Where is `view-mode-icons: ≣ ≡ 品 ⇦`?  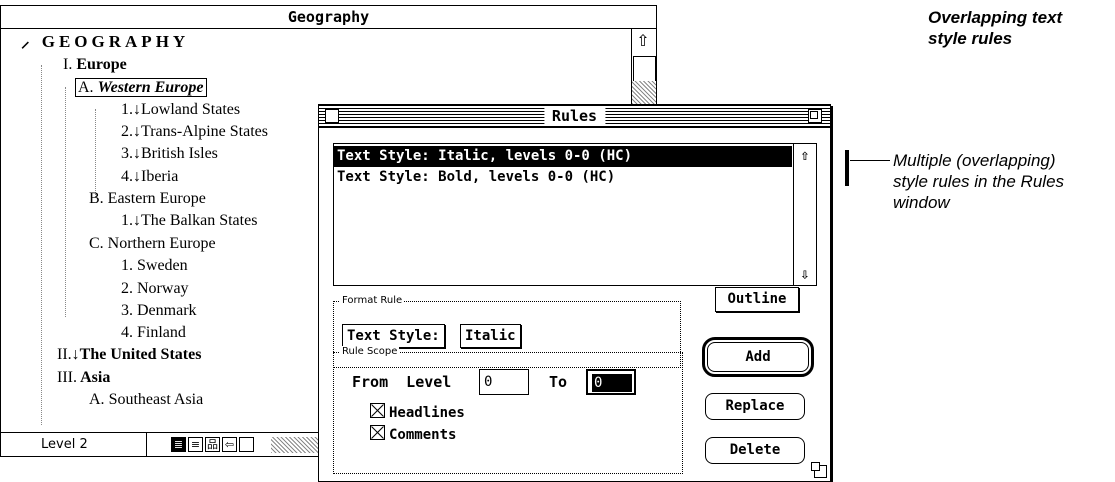
view-mode-icons: ≣ ≡ 品 ⇦ is located at coordinates (212, 444).